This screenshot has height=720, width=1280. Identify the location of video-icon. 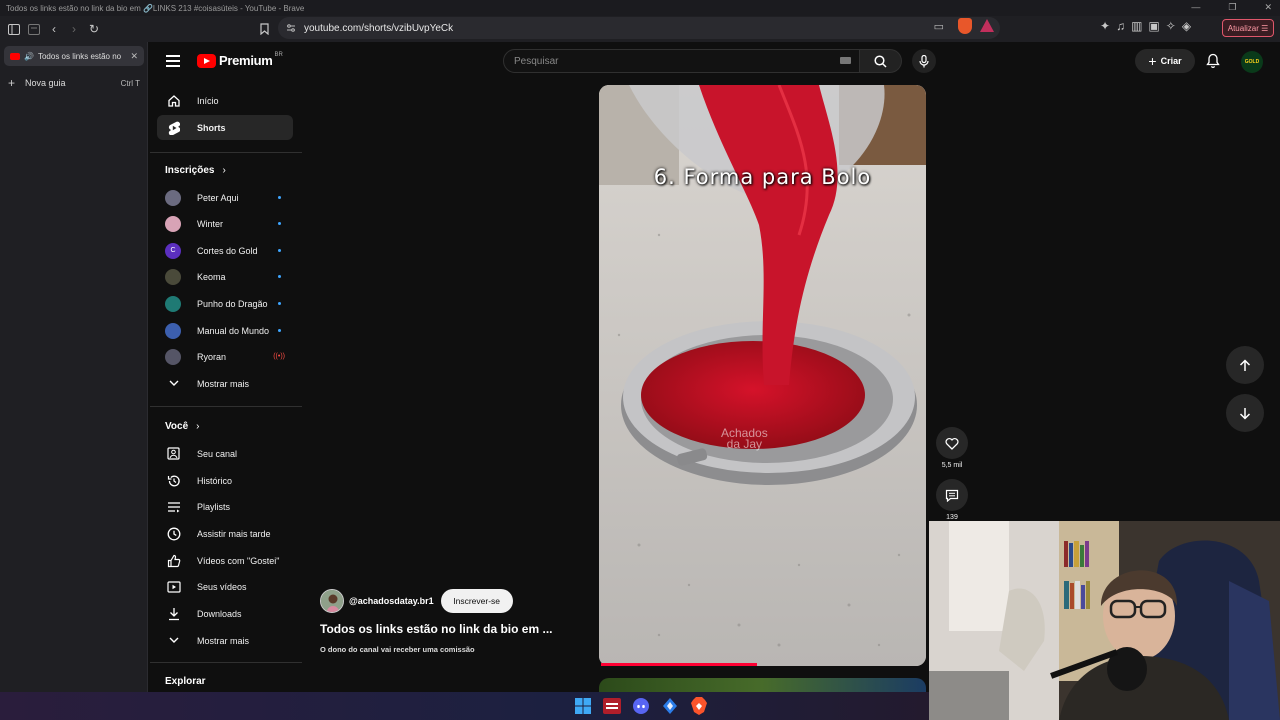
(173, 586).